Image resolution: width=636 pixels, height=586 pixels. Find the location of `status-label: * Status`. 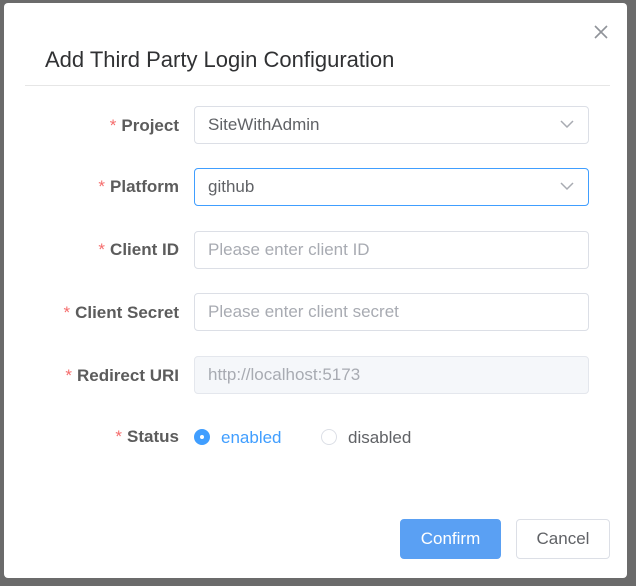

status-label: * Status is located at coordinates (147, 437).